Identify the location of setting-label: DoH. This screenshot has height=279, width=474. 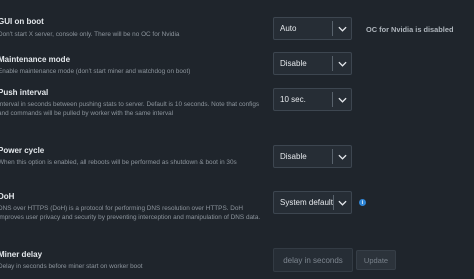
(7, 196).